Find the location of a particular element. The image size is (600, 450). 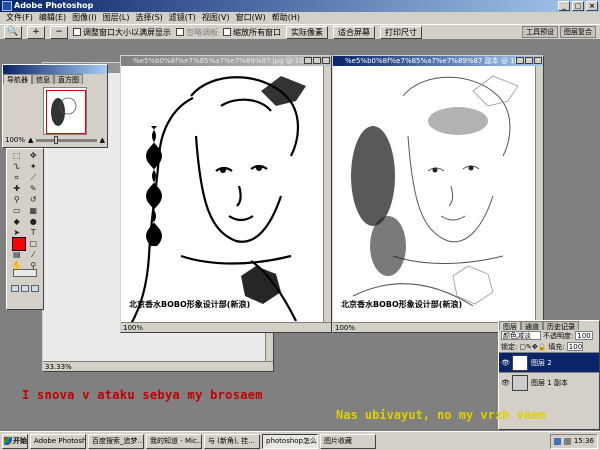

volume-icon is located at coordinates (567, 441).